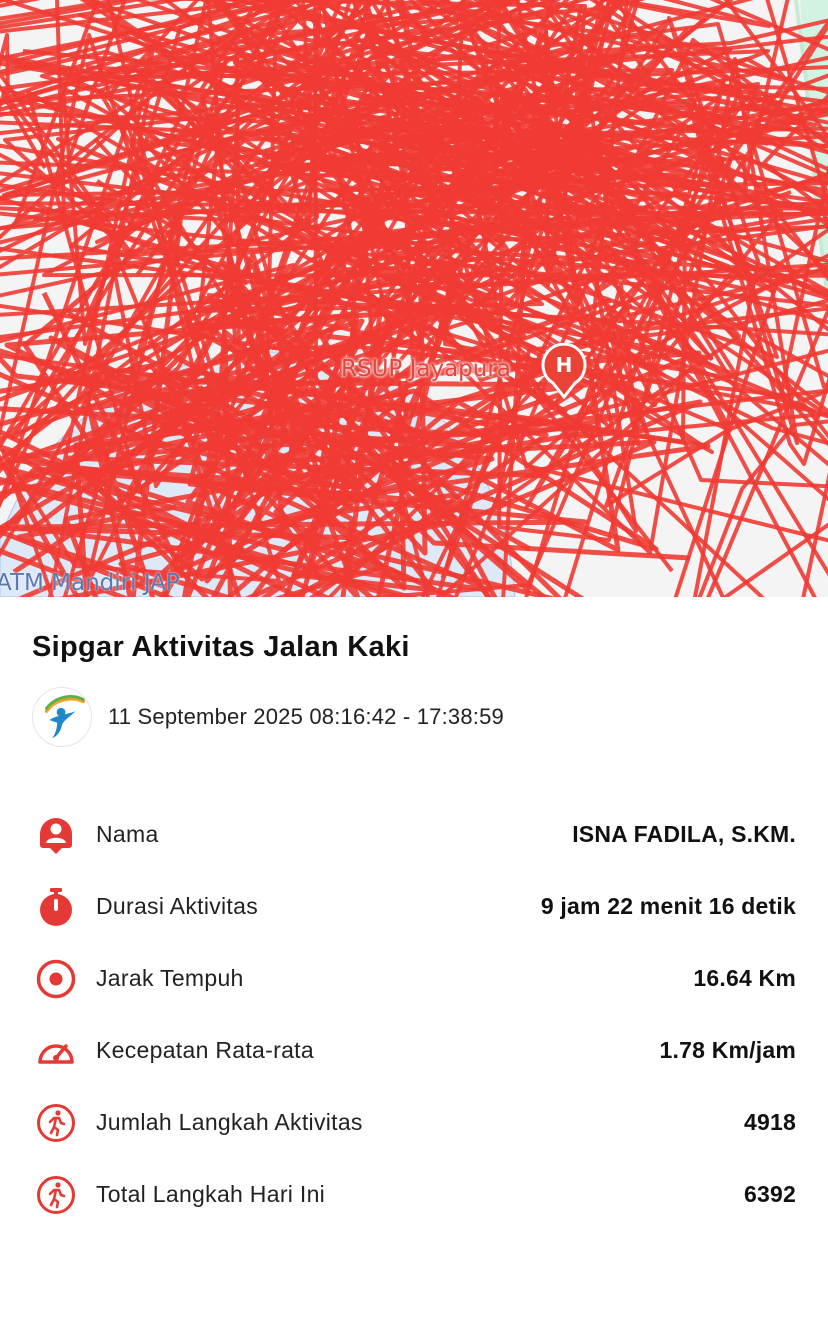  What do you see at coordinates (668, 906) in the screenshot?
I see `stat-value: 9 jam 22 menit 16 detik` at bounding box center [668, 906].